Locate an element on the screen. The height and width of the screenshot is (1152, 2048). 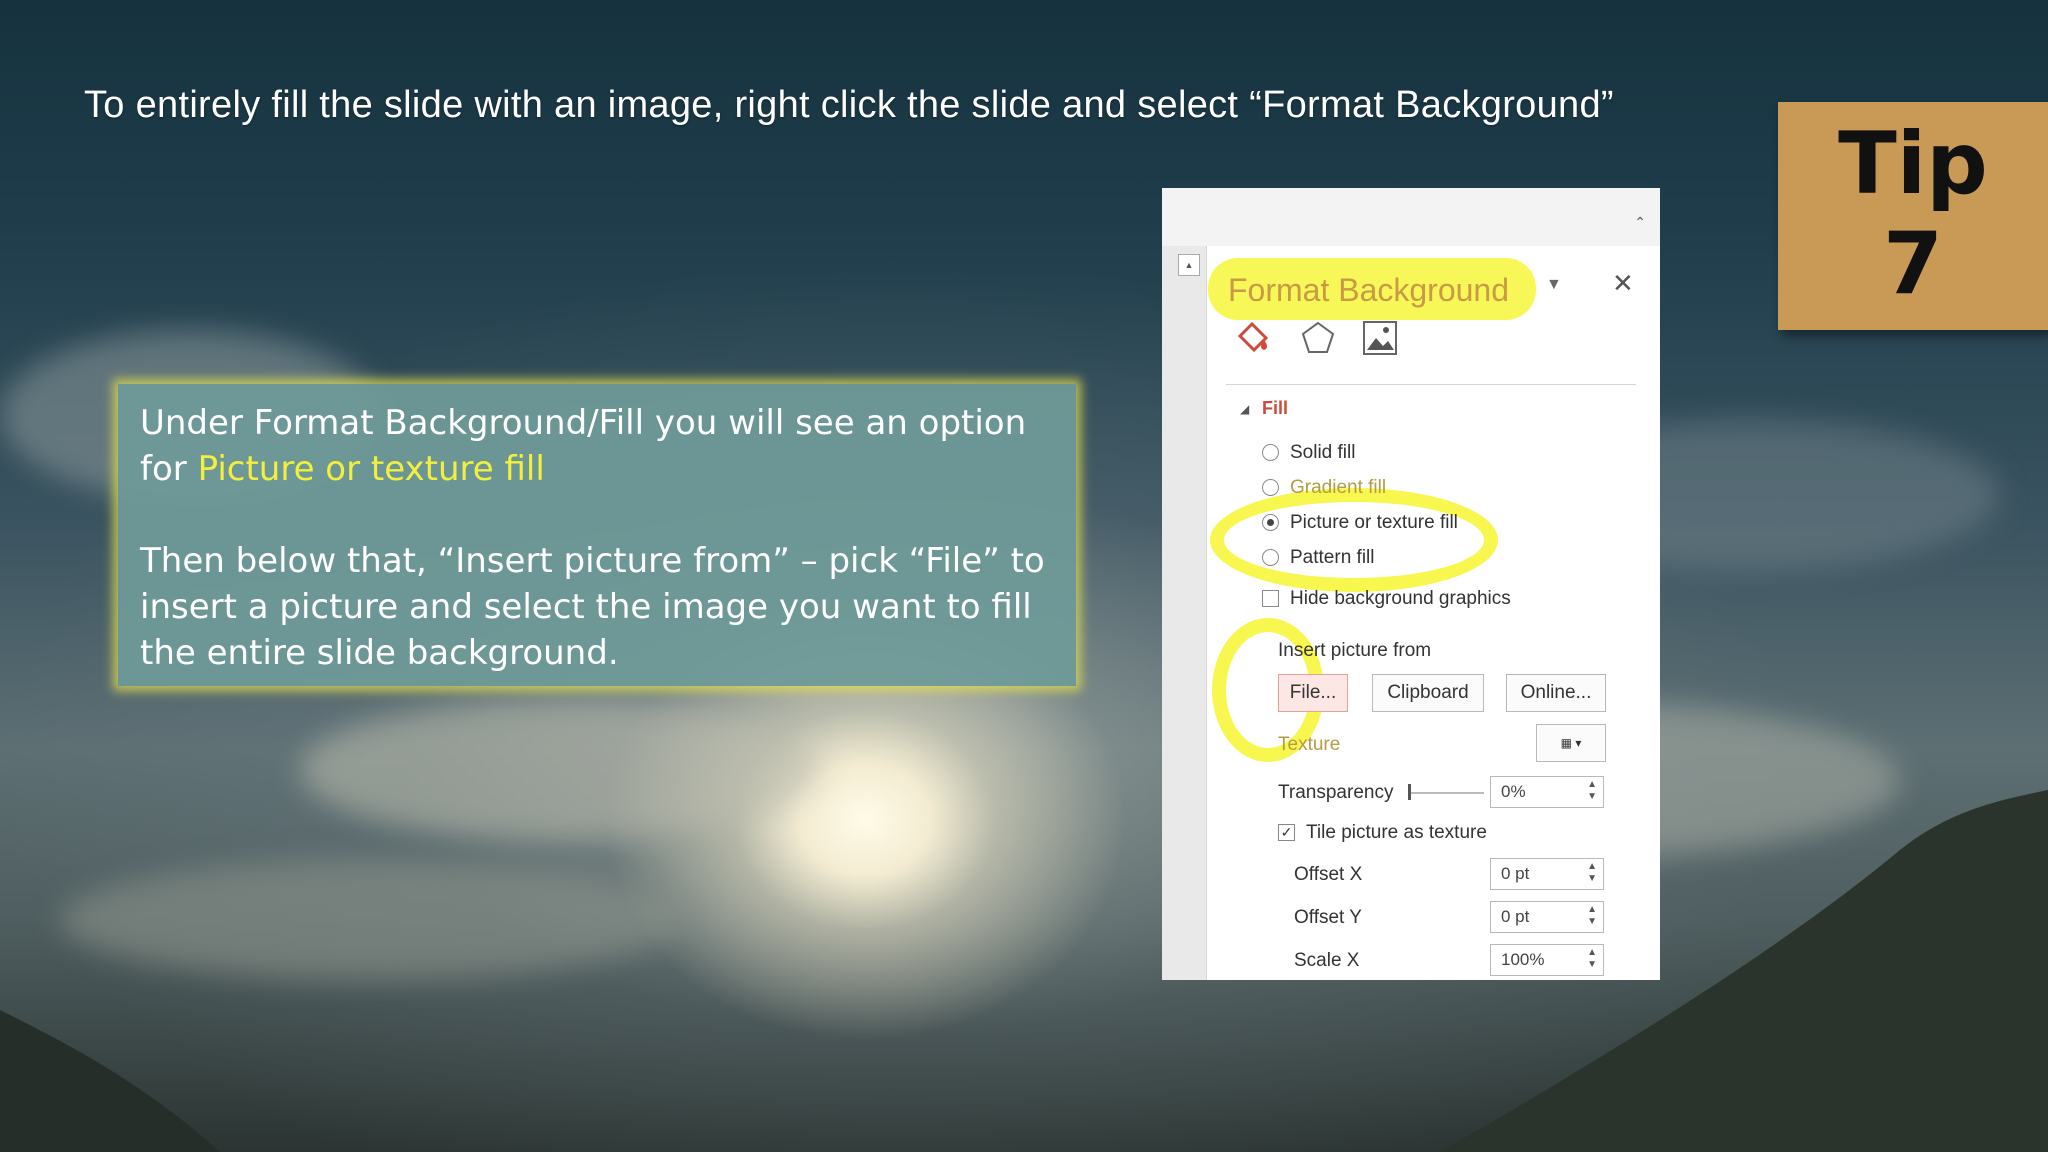
offset-x-label: Offset X is located at coordinates (1328, 874).